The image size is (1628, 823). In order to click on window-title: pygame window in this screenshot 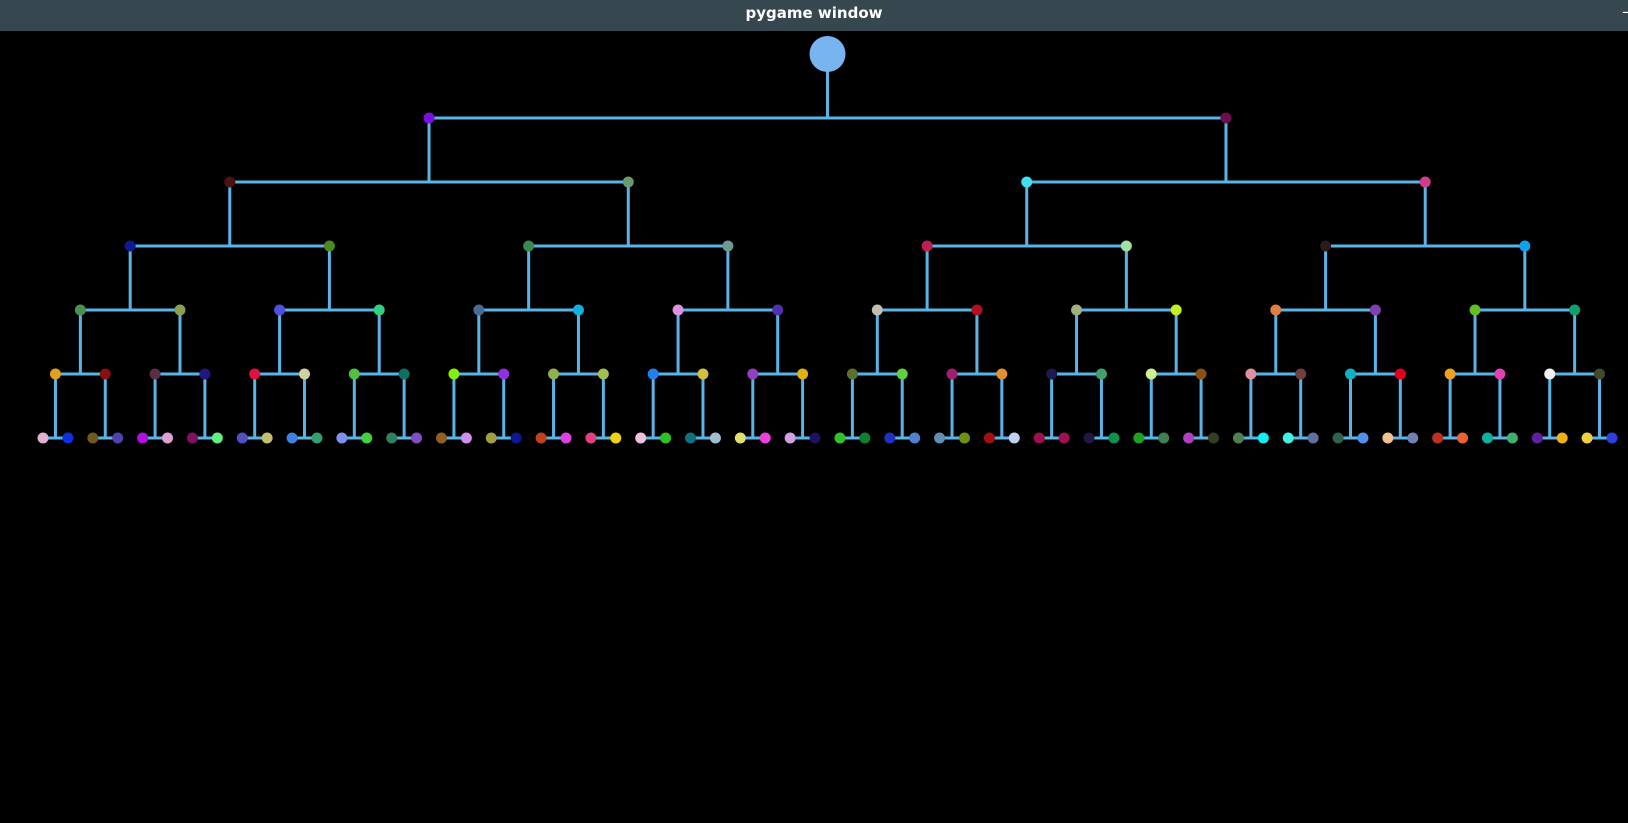, I will do `click(814, 13)`.